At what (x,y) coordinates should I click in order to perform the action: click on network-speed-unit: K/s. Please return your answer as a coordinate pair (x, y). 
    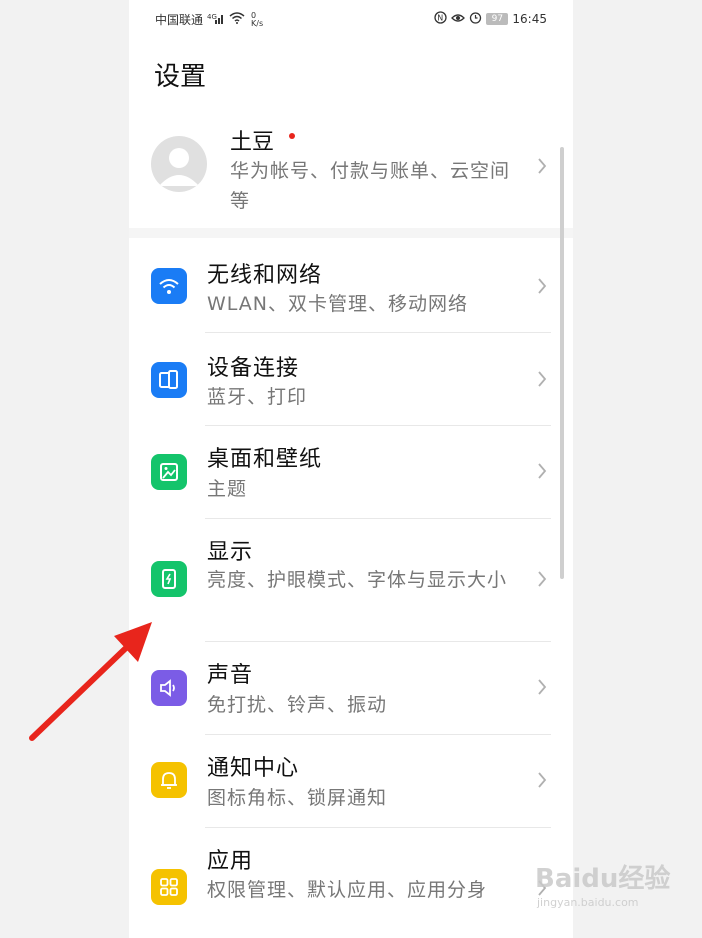
    Looking at the image, I should click on (257, 23).